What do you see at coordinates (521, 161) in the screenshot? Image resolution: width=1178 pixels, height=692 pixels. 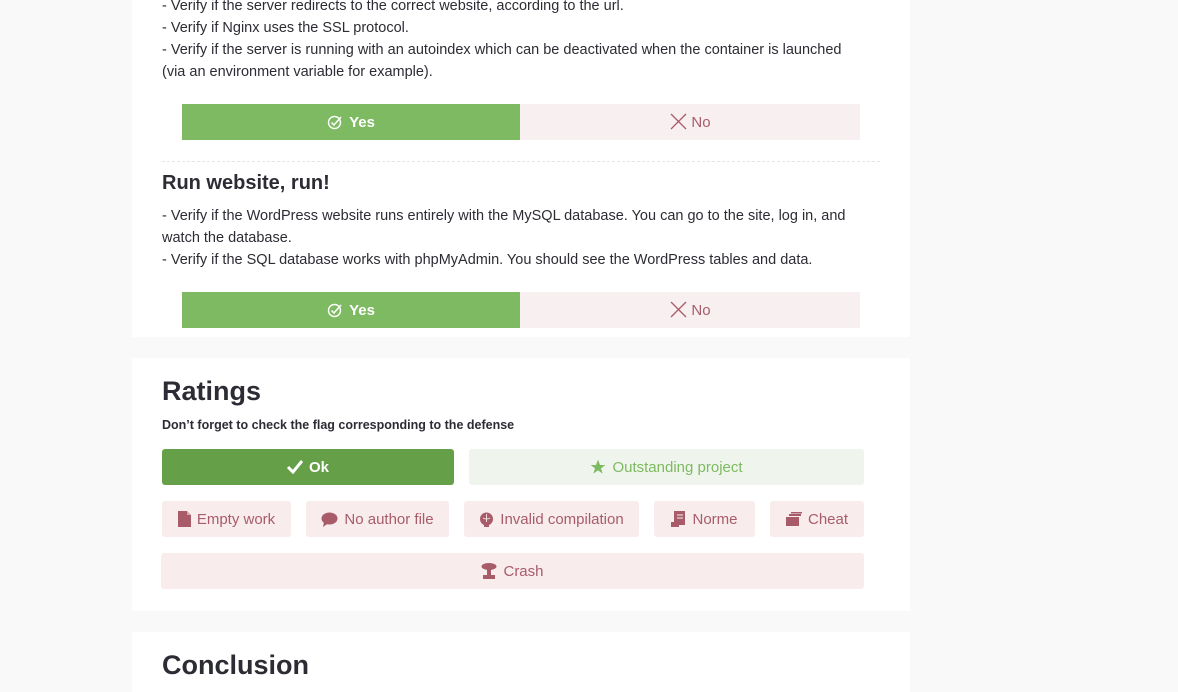 I see `divider` at bounding box center [521, 161].